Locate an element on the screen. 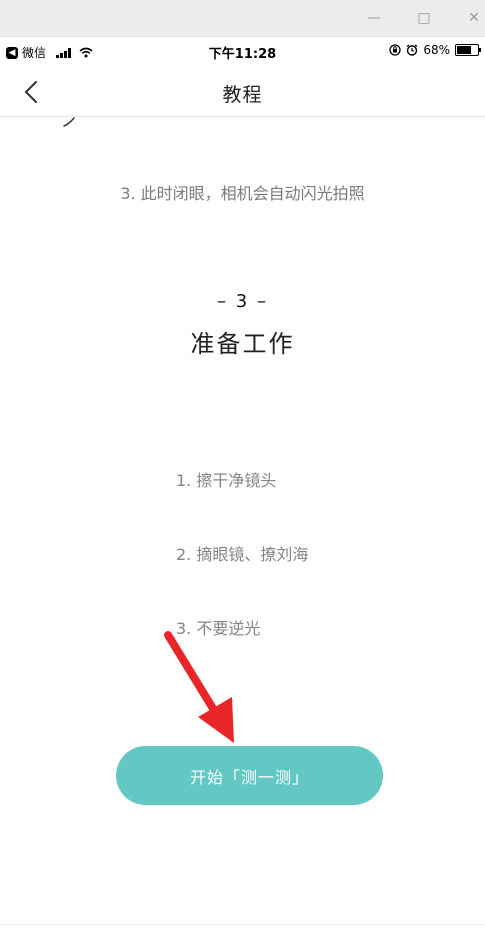 The width and height of the screenshot is (485, 932). page-title: 教程 is located at coordinates (242, 95).